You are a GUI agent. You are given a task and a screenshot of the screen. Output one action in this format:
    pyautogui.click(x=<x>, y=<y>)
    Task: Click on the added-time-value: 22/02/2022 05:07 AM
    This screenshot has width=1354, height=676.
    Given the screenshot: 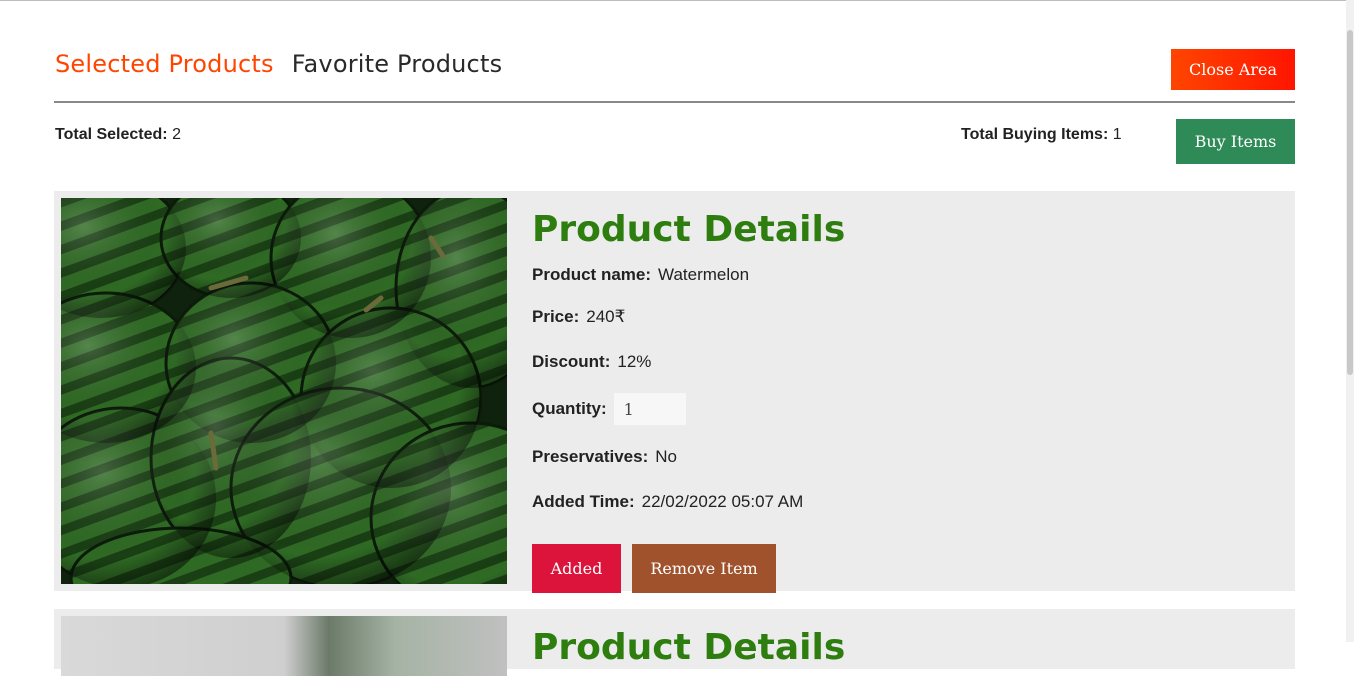 What is the action you would take?
    pyautogui.click(x=722, y=501)
    